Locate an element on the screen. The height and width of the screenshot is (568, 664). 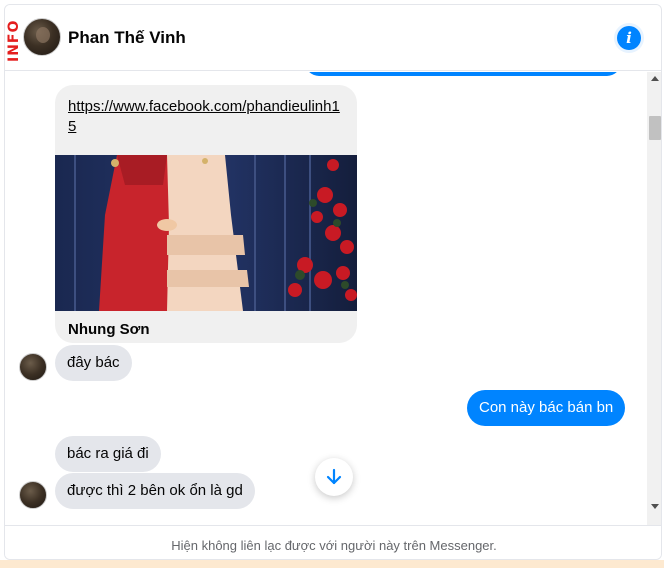
info-watermark: INFO is located at coordinates (14, 40).